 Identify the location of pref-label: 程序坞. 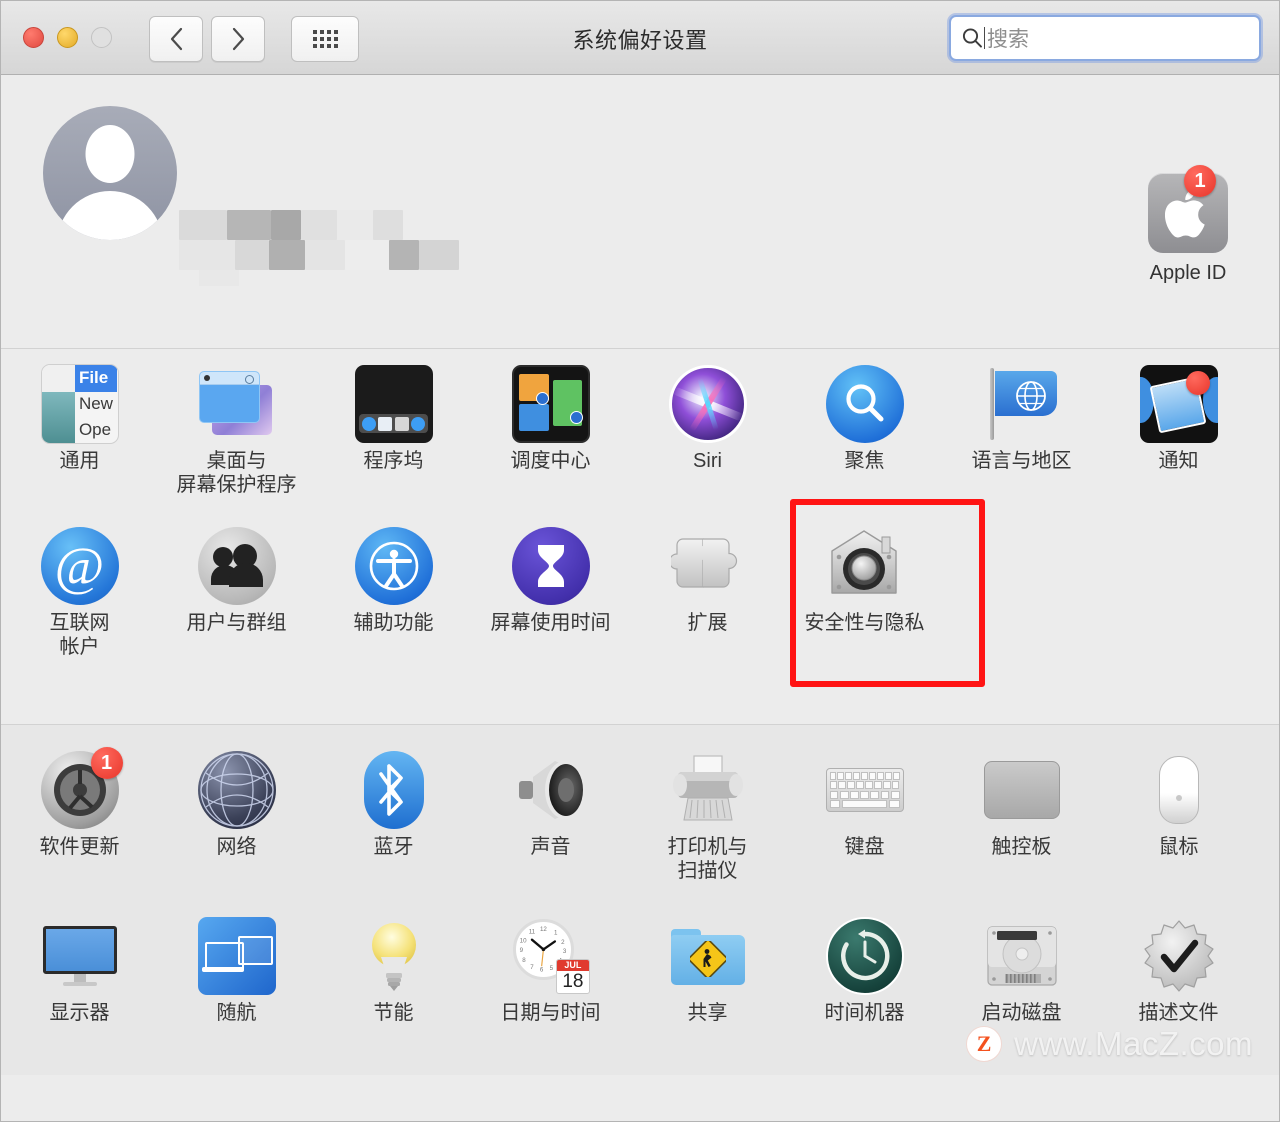
(393, 461).